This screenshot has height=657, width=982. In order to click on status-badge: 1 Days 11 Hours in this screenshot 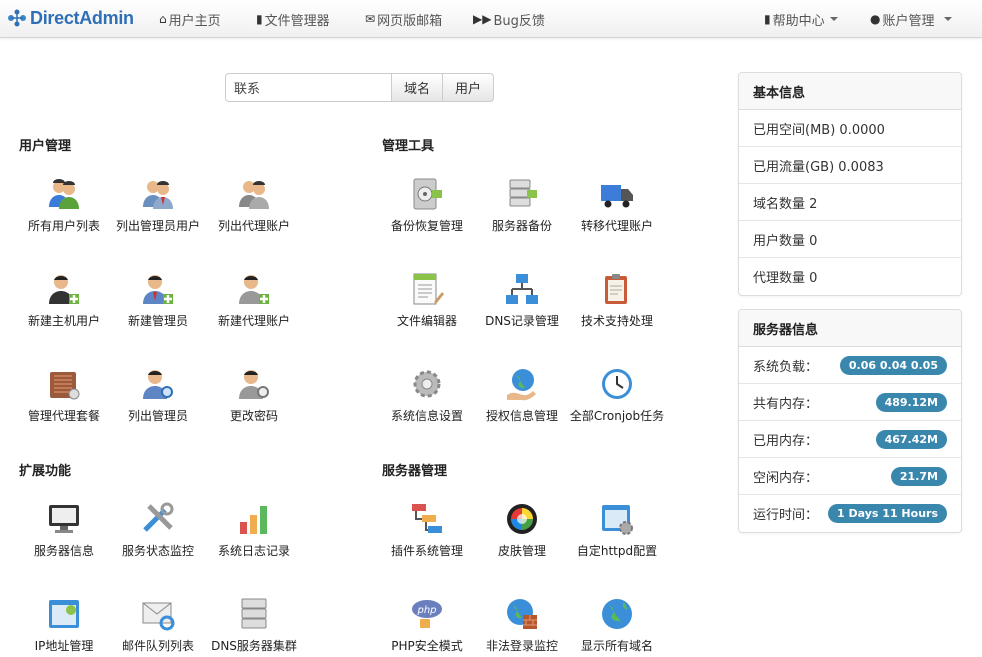, I will do `click(887, 513)`.